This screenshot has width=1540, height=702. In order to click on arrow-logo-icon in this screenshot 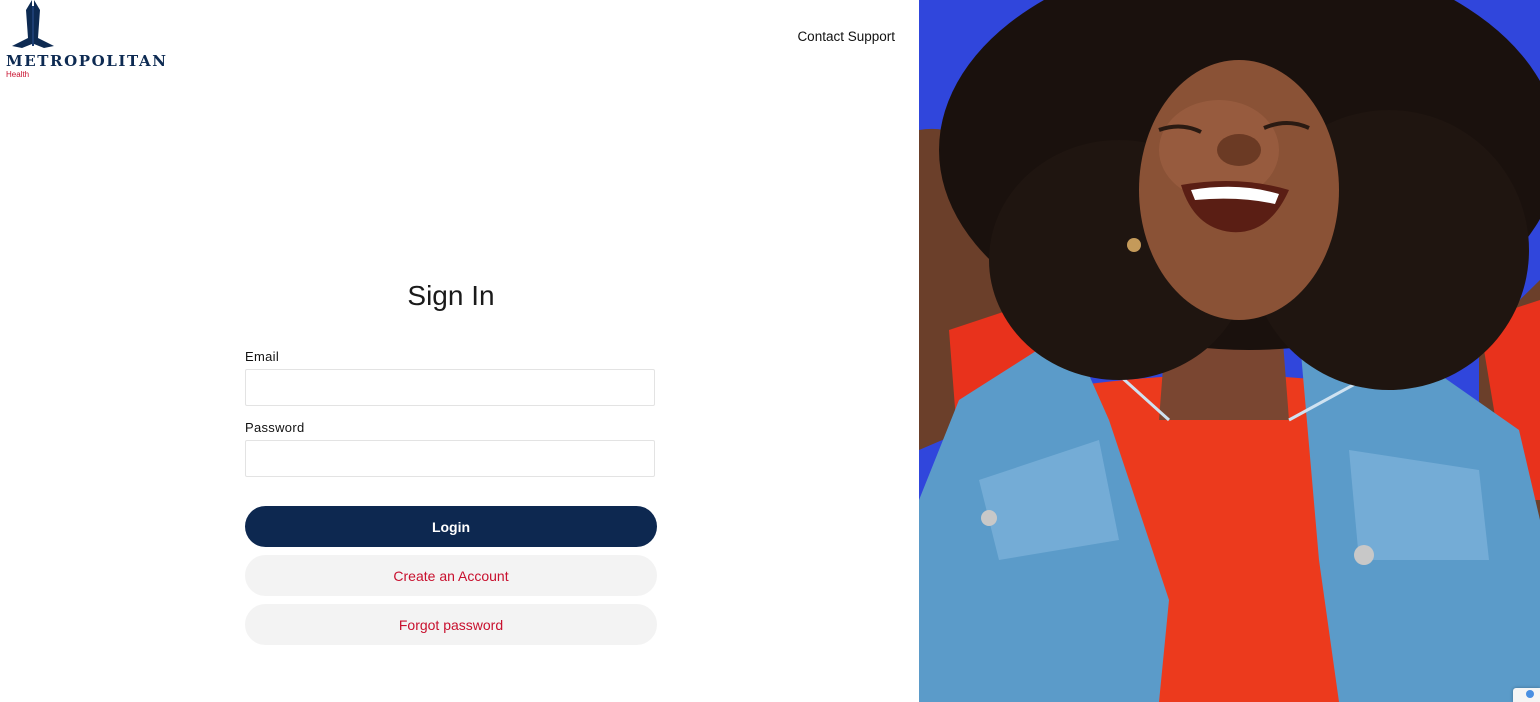, I will do `click(33, 24)`.